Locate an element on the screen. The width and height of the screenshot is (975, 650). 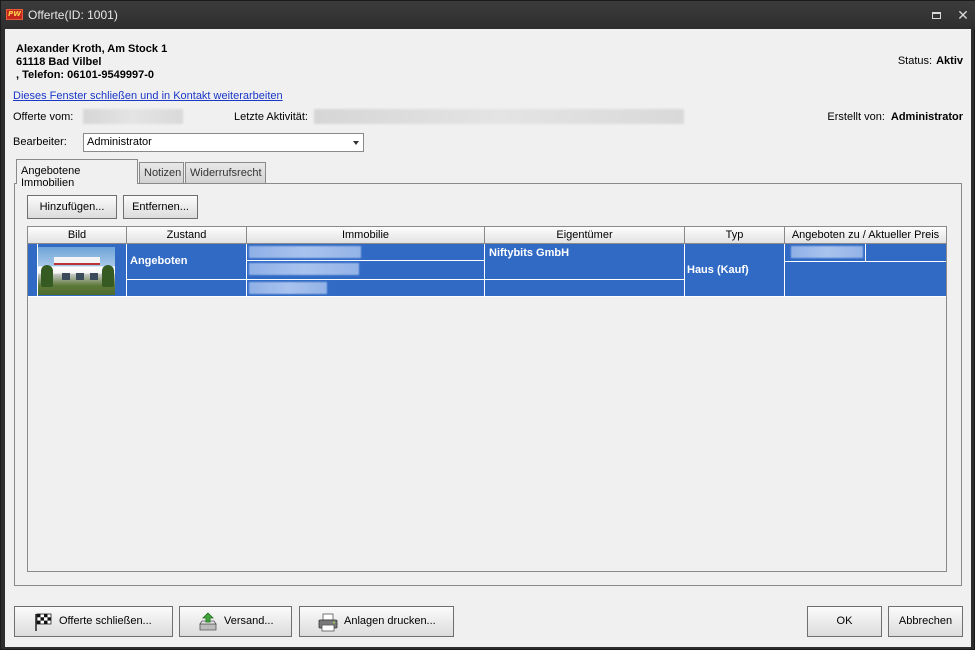
column-header-immobilie: Immobilie is located at coordinates (366, 235).